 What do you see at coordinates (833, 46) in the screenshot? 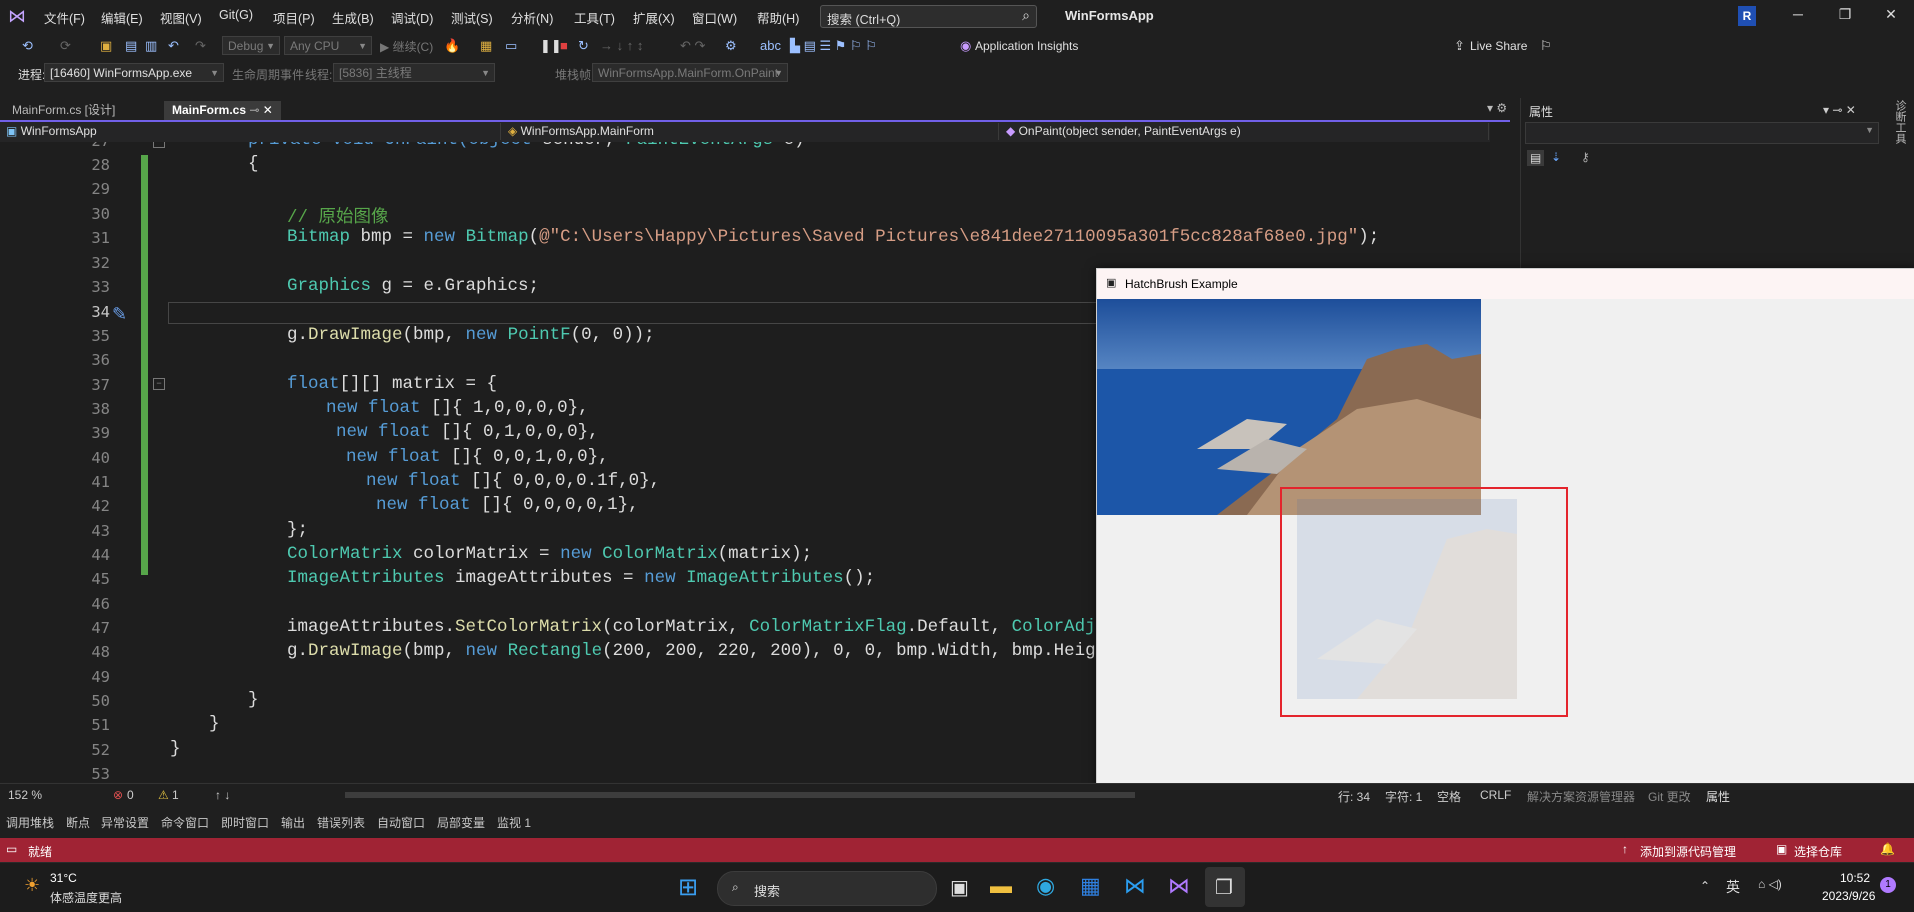
I see `toolbar-misc-icons: ▙ ▤ ☰ ⚑ ⚐ ⚐` at bounding box center [833, 46].